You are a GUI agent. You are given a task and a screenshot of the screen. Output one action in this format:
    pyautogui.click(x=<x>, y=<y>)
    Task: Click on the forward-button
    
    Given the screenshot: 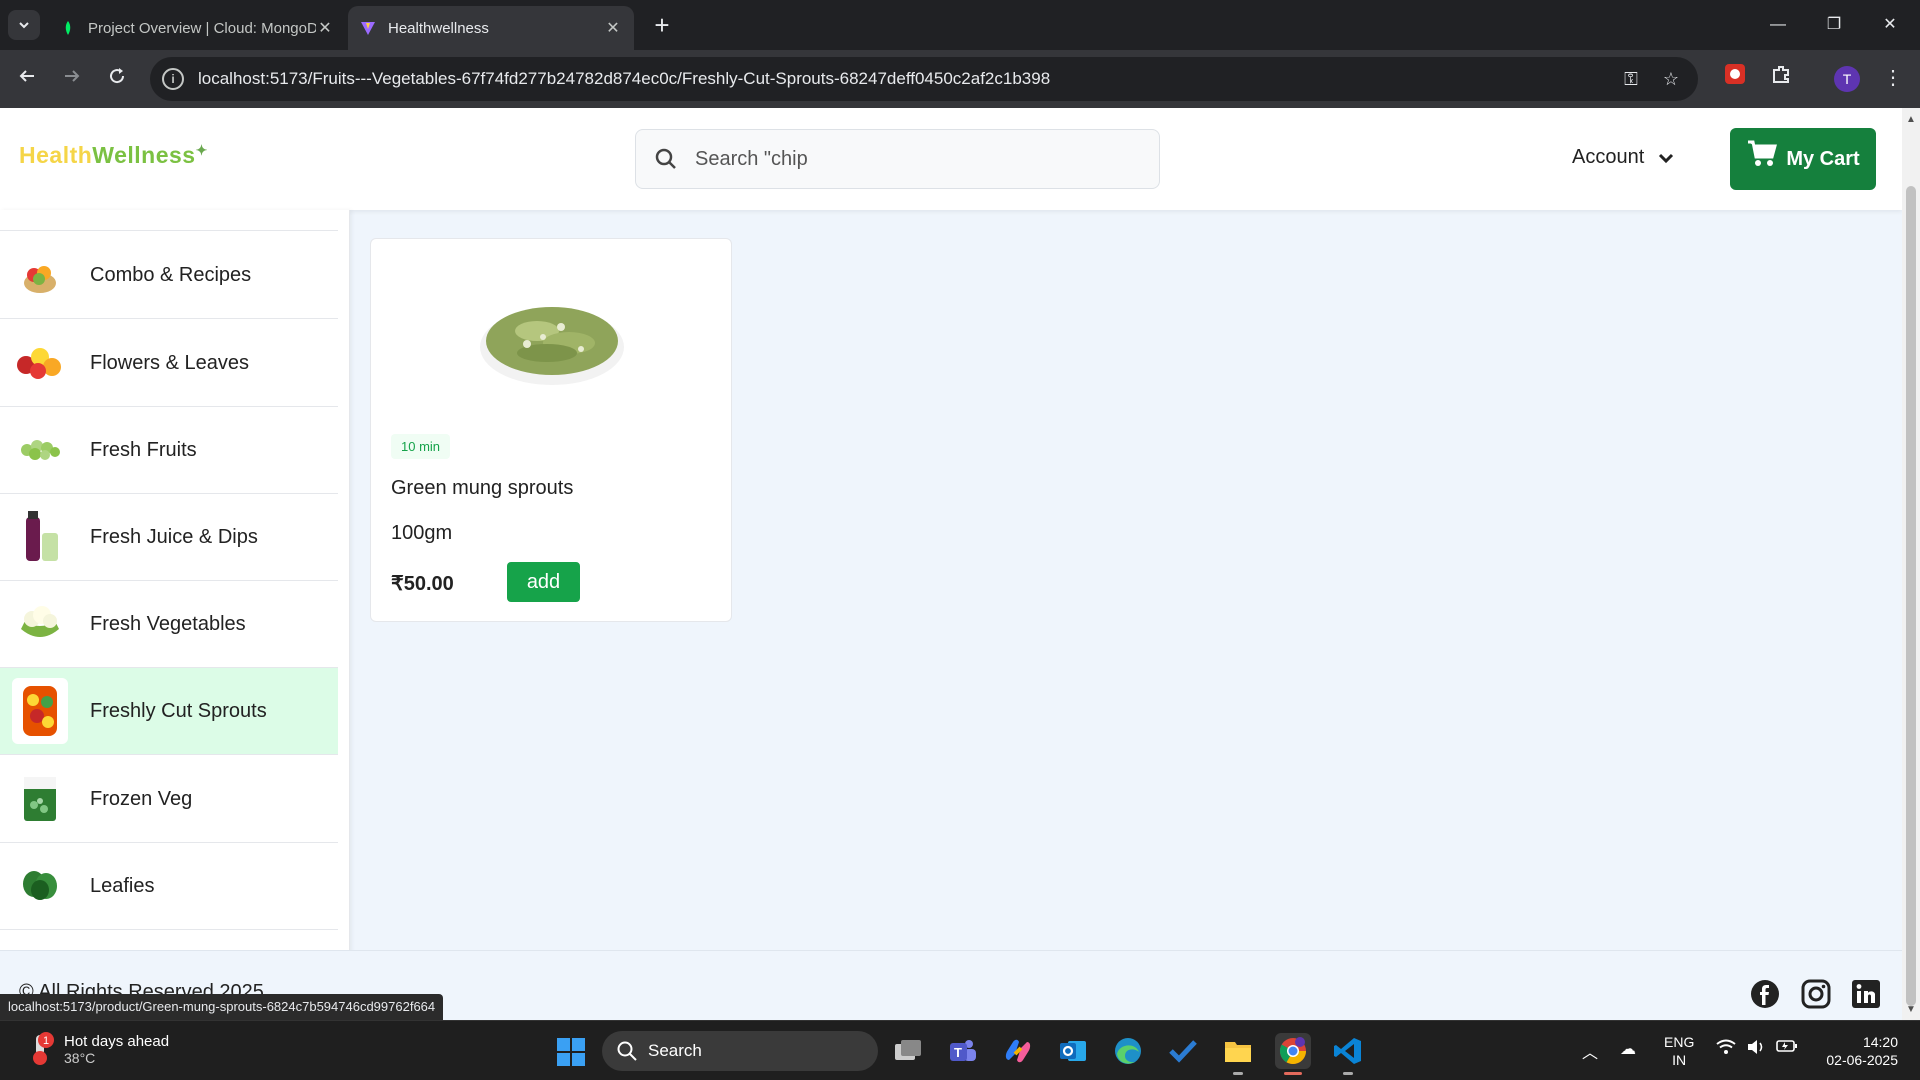 What is the action you would take?
    pyautogui.click(x=72, y=79)
    